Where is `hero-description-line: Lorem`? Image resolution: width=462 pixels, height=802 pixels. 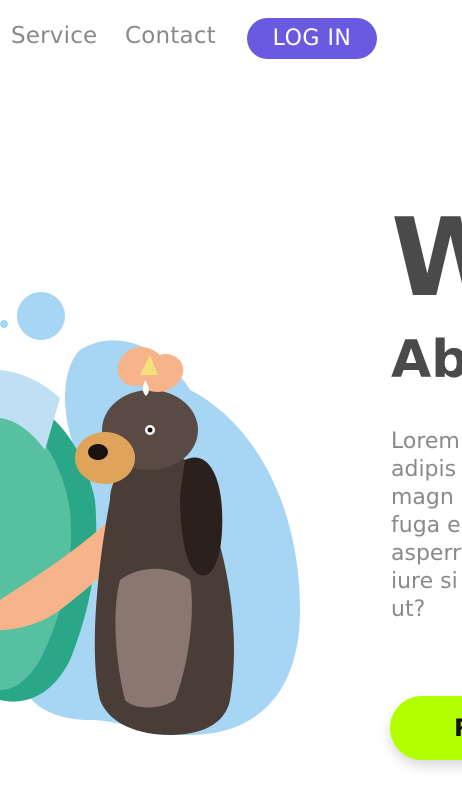 hero-description-line: Lorem is located at coordinates (425, 441).